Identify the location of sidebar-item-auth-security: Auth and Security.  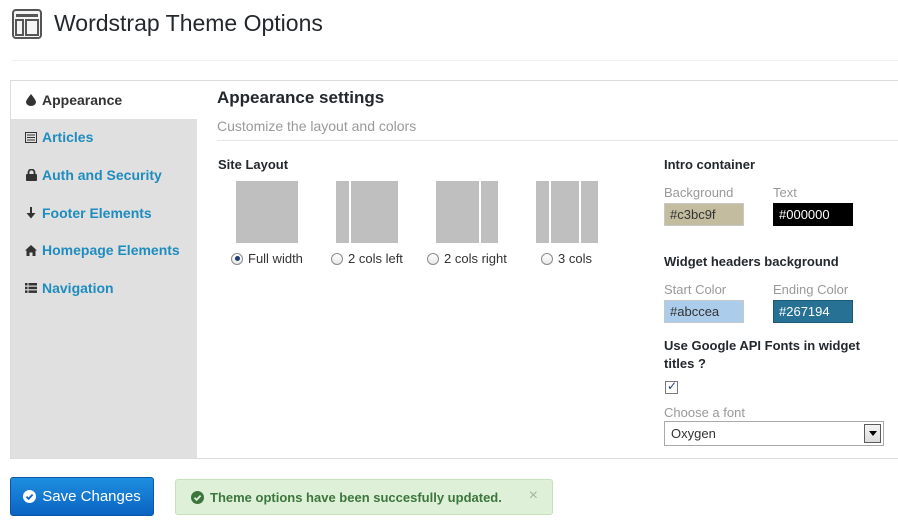
(104, 175).